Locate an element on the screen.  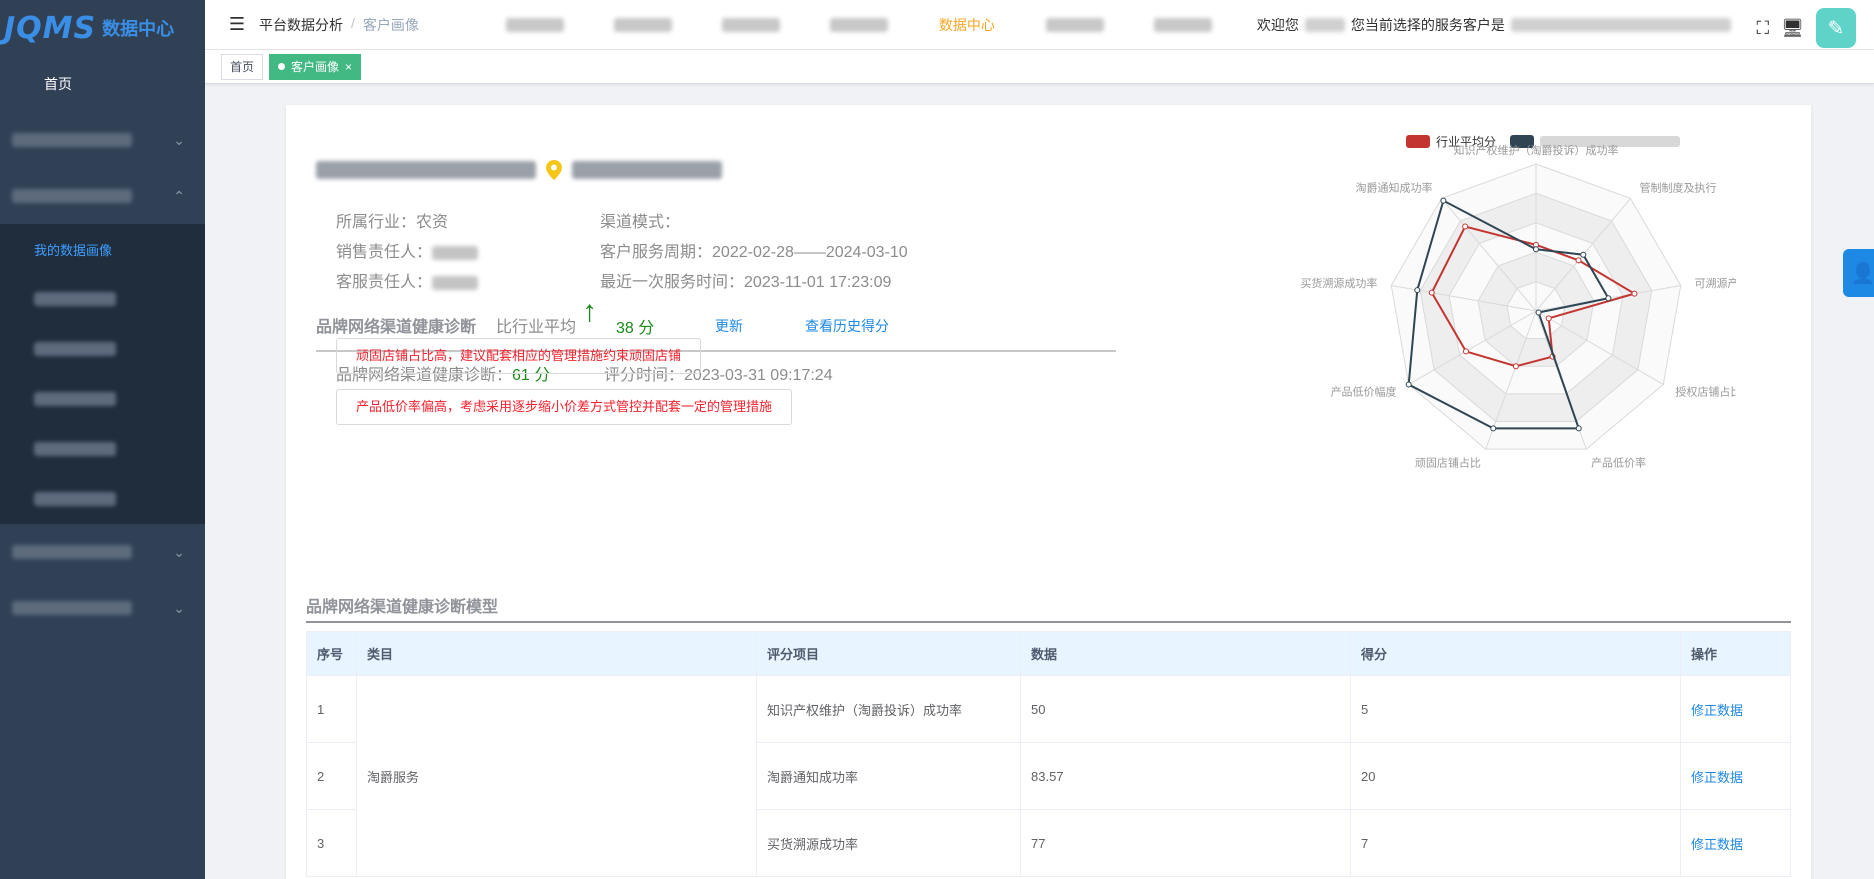
top-nav: 数据中心 is located at coordinates (859, 25).